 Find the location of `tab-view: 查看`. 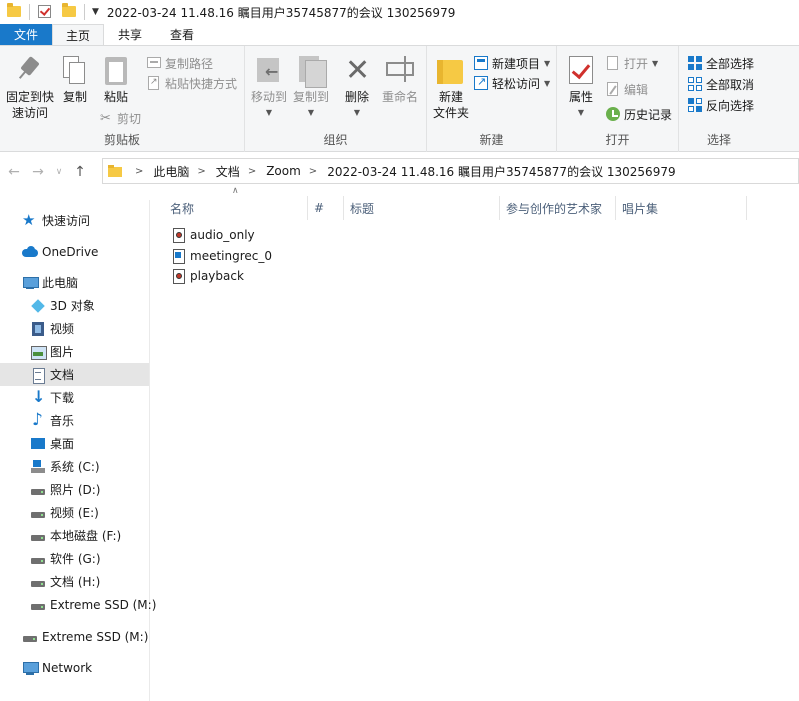

tab-view: 查看 is located at coordinates (182, 34).